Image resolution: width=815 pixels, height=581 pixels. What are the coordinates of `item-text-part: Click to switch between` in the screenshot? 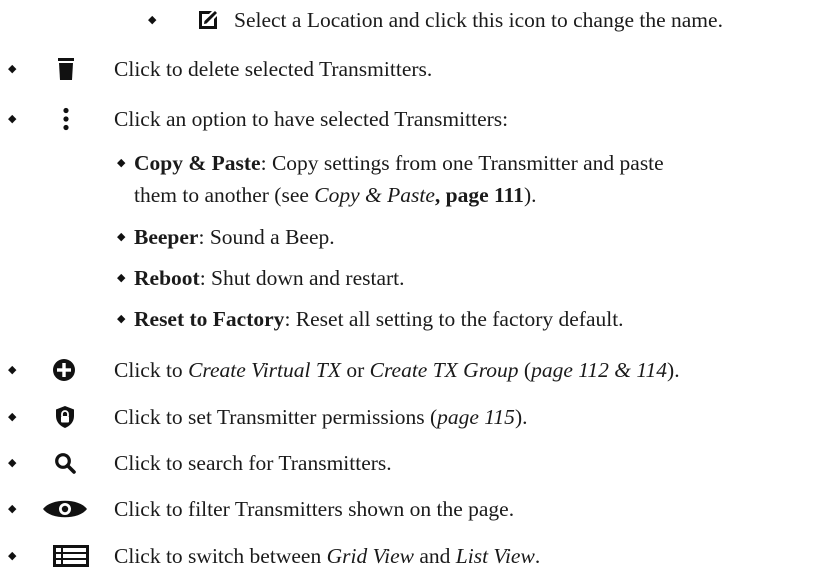 It's located at (220, 556).